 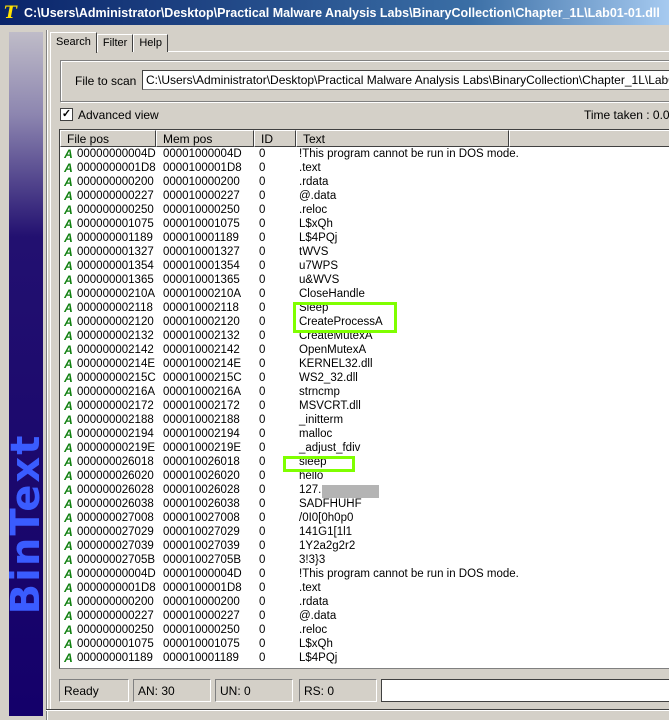 I want to click on mem-pos: 000010001075, so click(x=201, y=224).